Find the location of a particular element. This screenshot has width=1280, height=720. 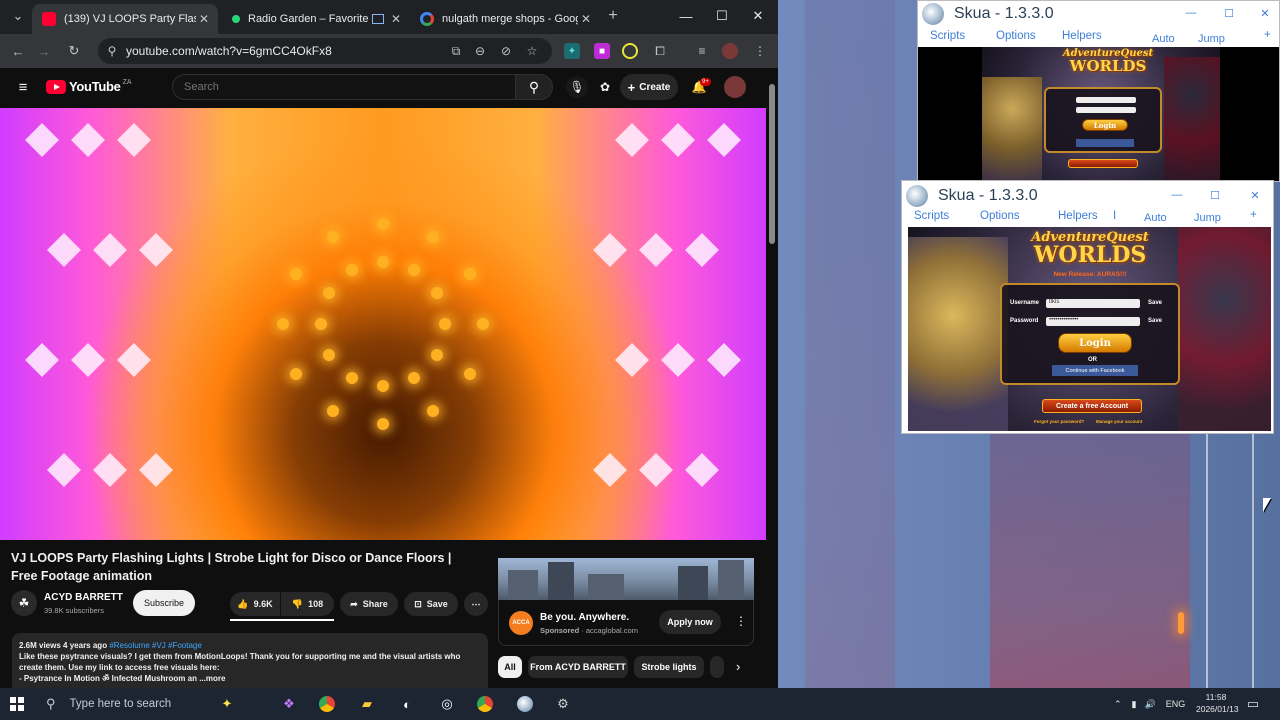

manage-account-link: Manage your account is located at coordinates (1119, 421).